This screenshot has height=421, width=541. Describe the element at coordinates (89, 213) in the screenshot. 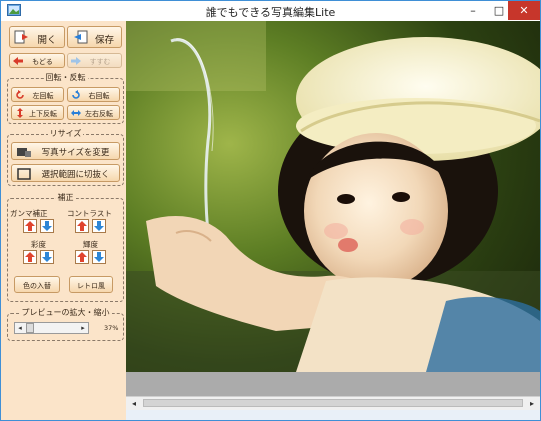

I see `contrast-label: コントラスト` at that location.